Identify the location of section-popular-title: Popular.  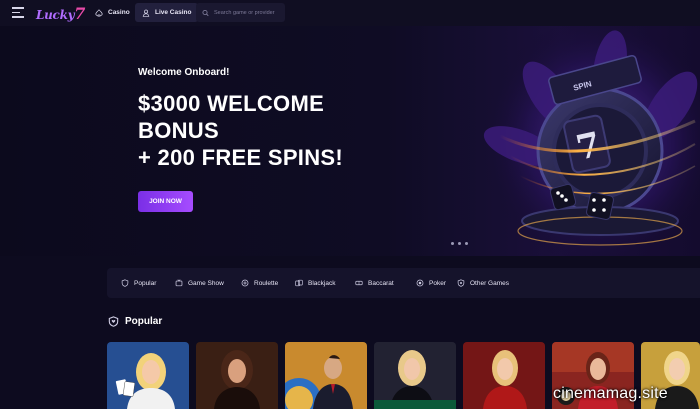
(135, 321).